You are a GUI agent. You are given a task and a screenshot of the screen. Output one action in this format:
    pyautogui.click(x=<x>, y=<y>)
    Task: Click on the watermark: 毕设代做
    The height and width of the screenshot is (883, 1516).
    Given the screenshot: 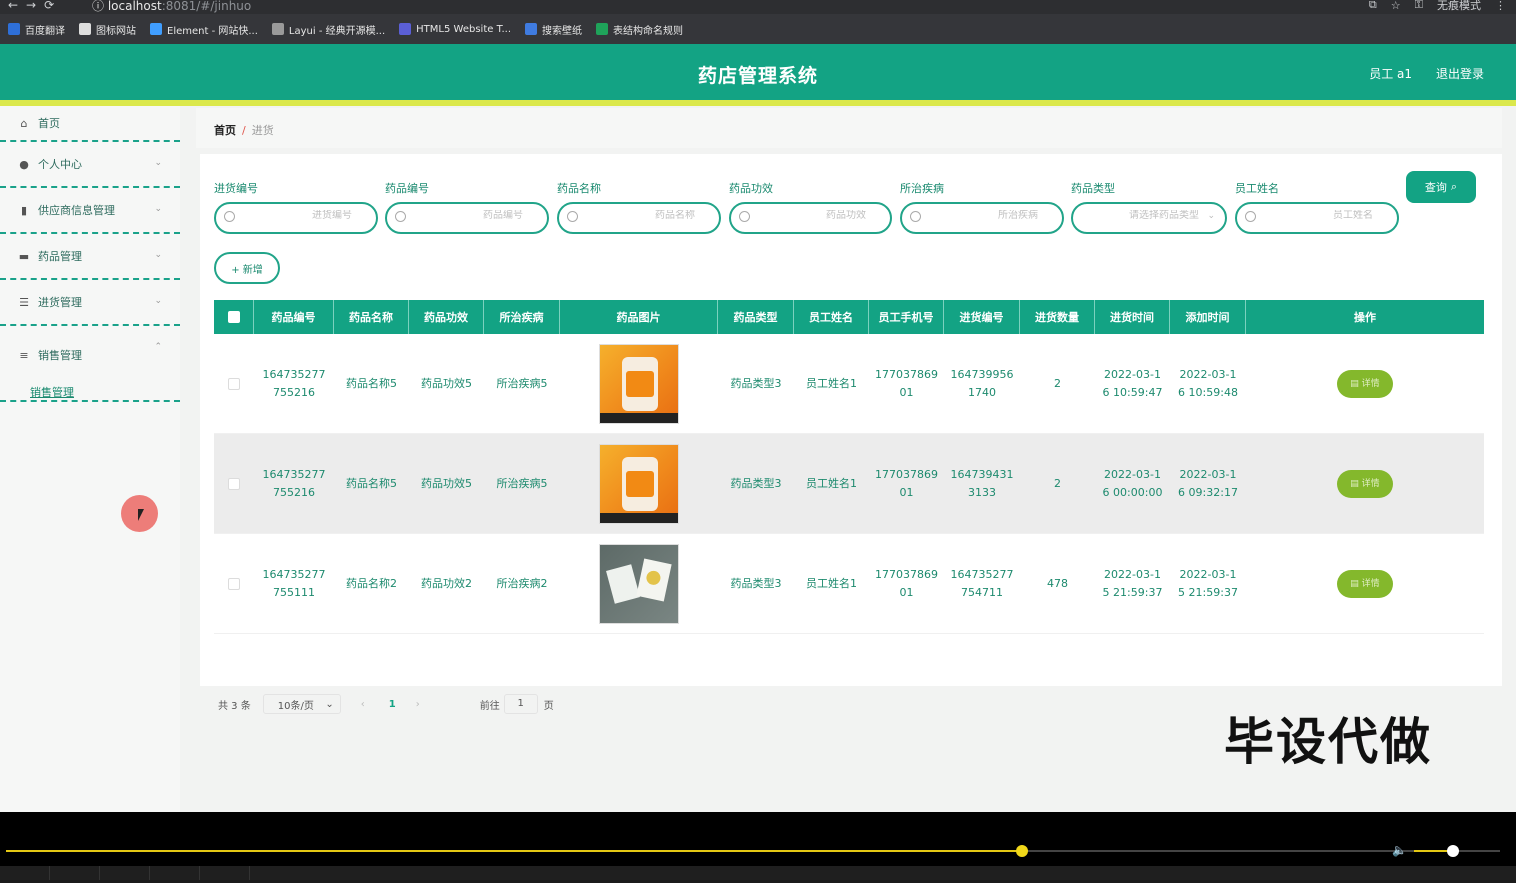 What is the action you would take?
    pyautogui.click(x=1328, y=742)
    